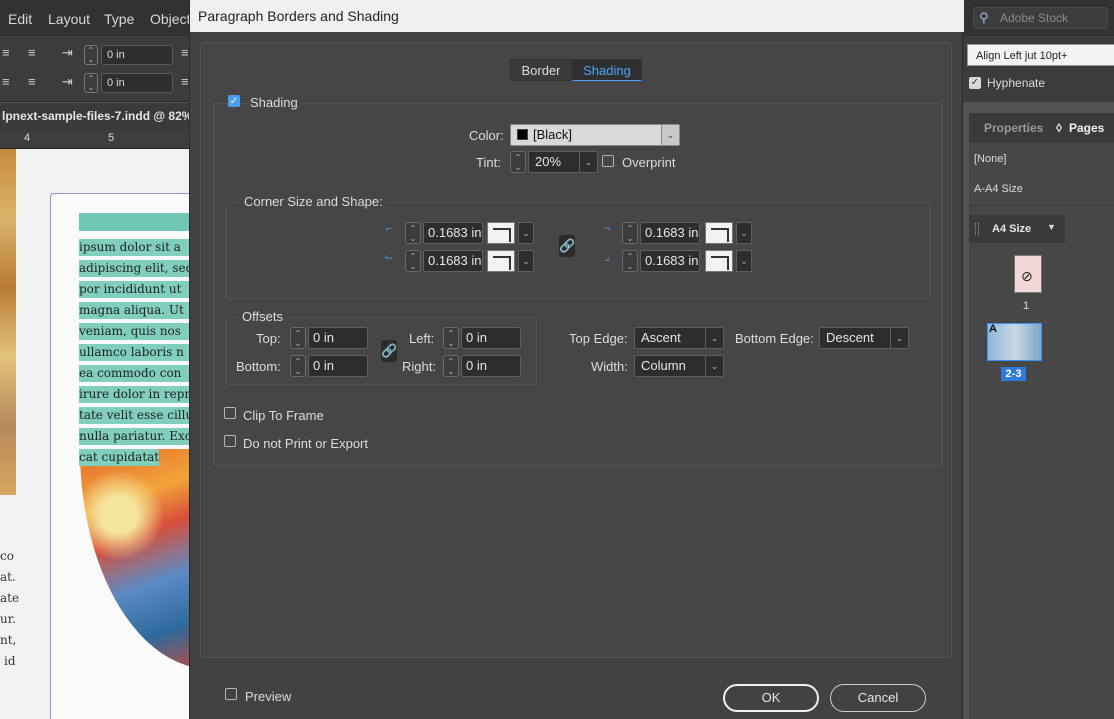  What do you see at coordinates (984, 17) in the screenshot?
I see `search-icon: ⚲` at bounding box center [984, 17].